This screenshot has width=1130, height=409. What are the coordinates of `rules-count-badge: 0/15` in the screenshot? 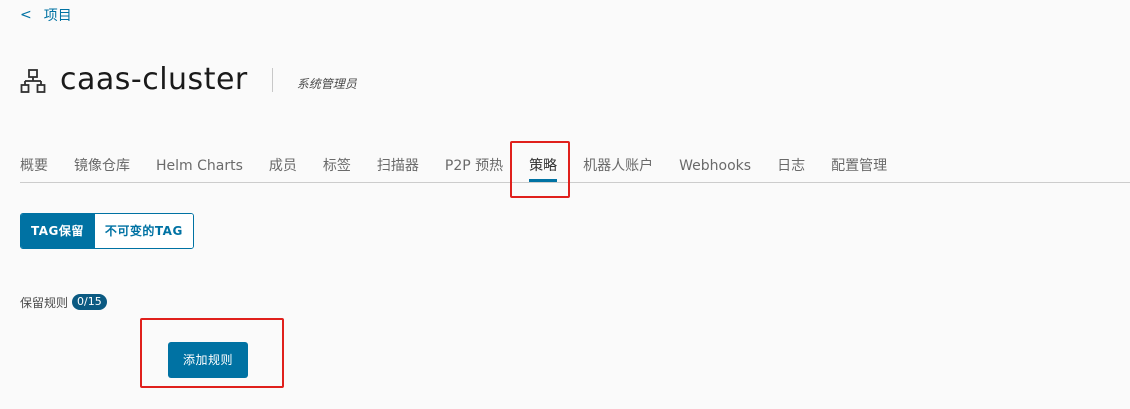 It's located at (89, 302).